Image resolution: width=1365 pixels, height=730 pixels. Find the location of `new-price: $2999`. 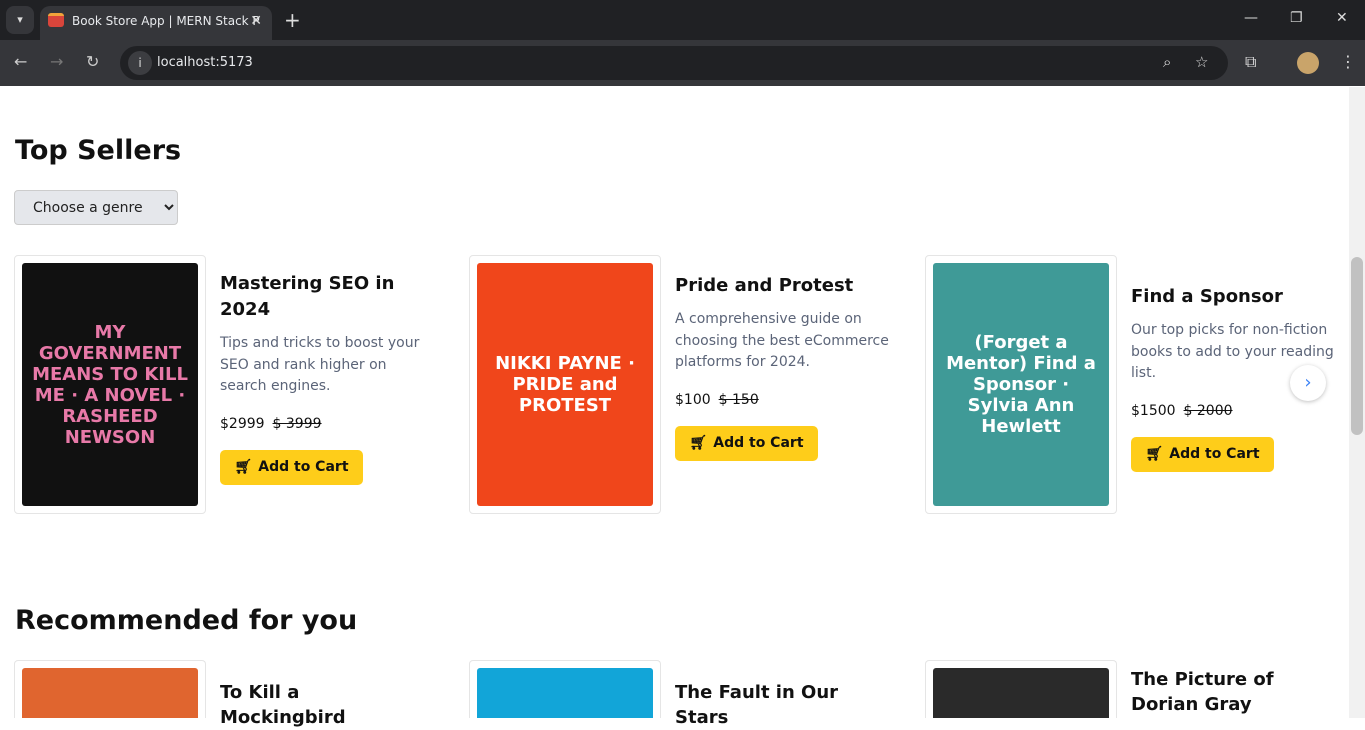

new-price: $2999 is located at coordinates (242, 423).